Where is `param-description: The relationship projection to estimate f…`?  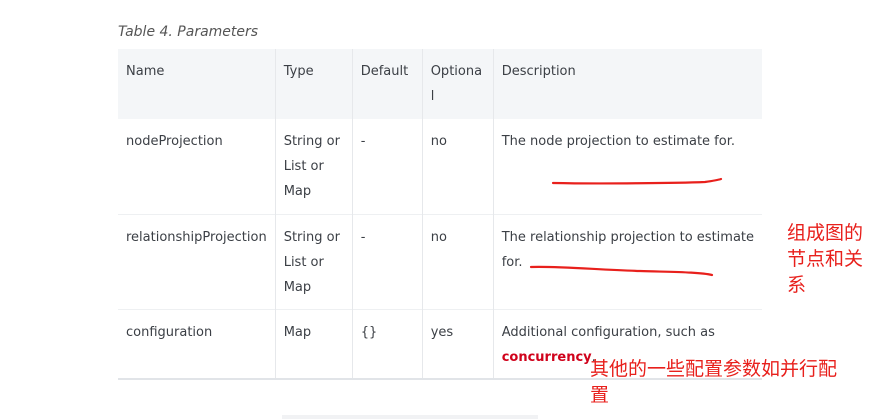
param-description: The relationship projection to estimate f… is located at coordinates (627, 262).